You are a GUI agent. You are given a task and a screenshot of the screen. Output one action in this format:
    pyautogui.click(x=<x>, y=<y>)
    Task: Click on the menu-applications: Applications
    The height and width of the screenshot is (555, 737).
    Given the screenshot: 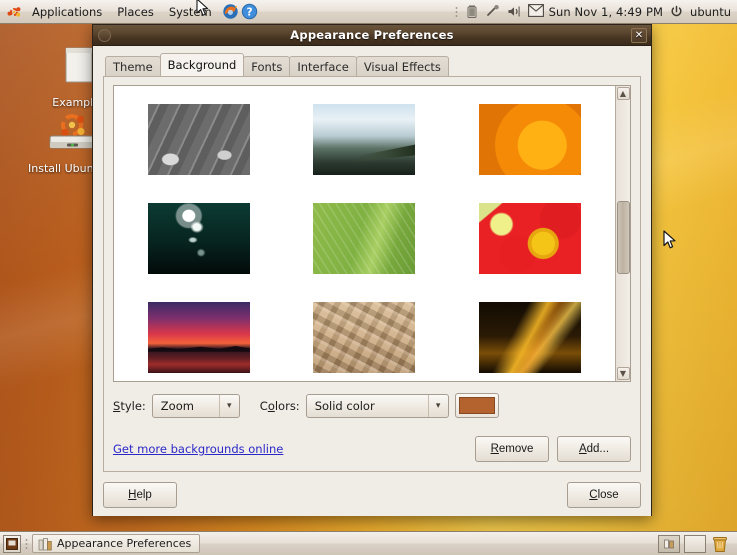 What is the action you would take?
    pyautogui.click(x=67, y=12)
    